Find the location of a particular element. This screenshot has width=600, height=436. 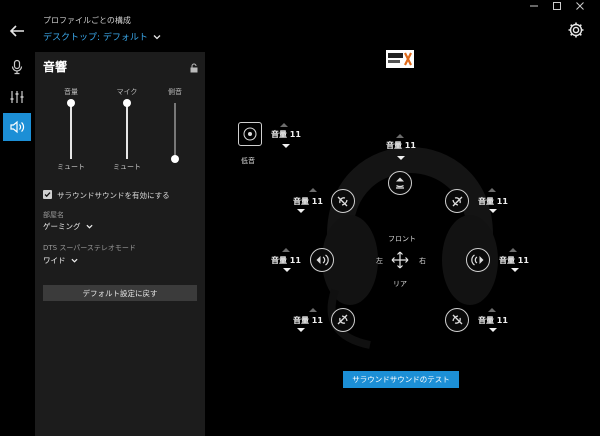

rear-label: リア is located at coordinates (400, 284).